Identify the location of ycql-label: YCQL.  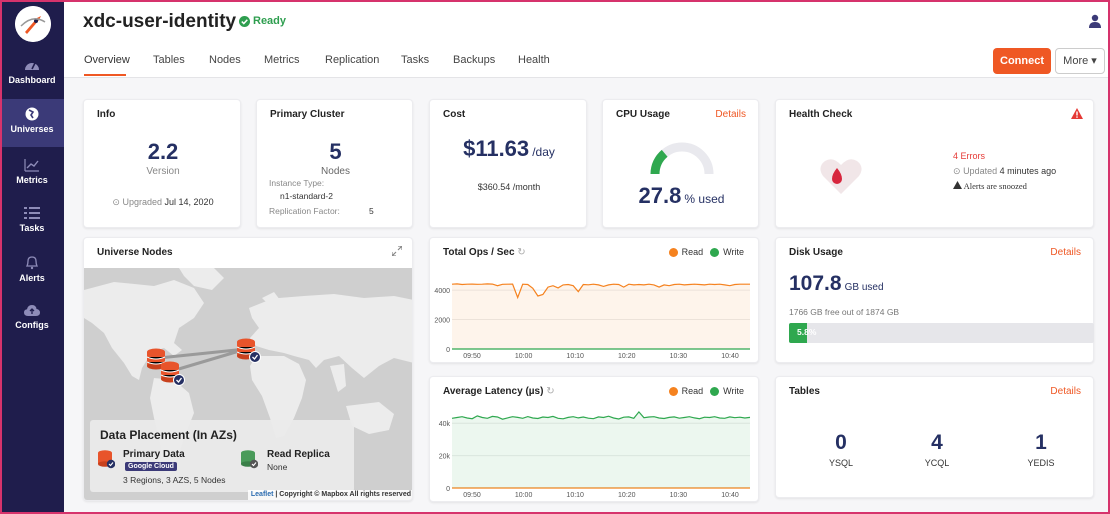
(937, 463).